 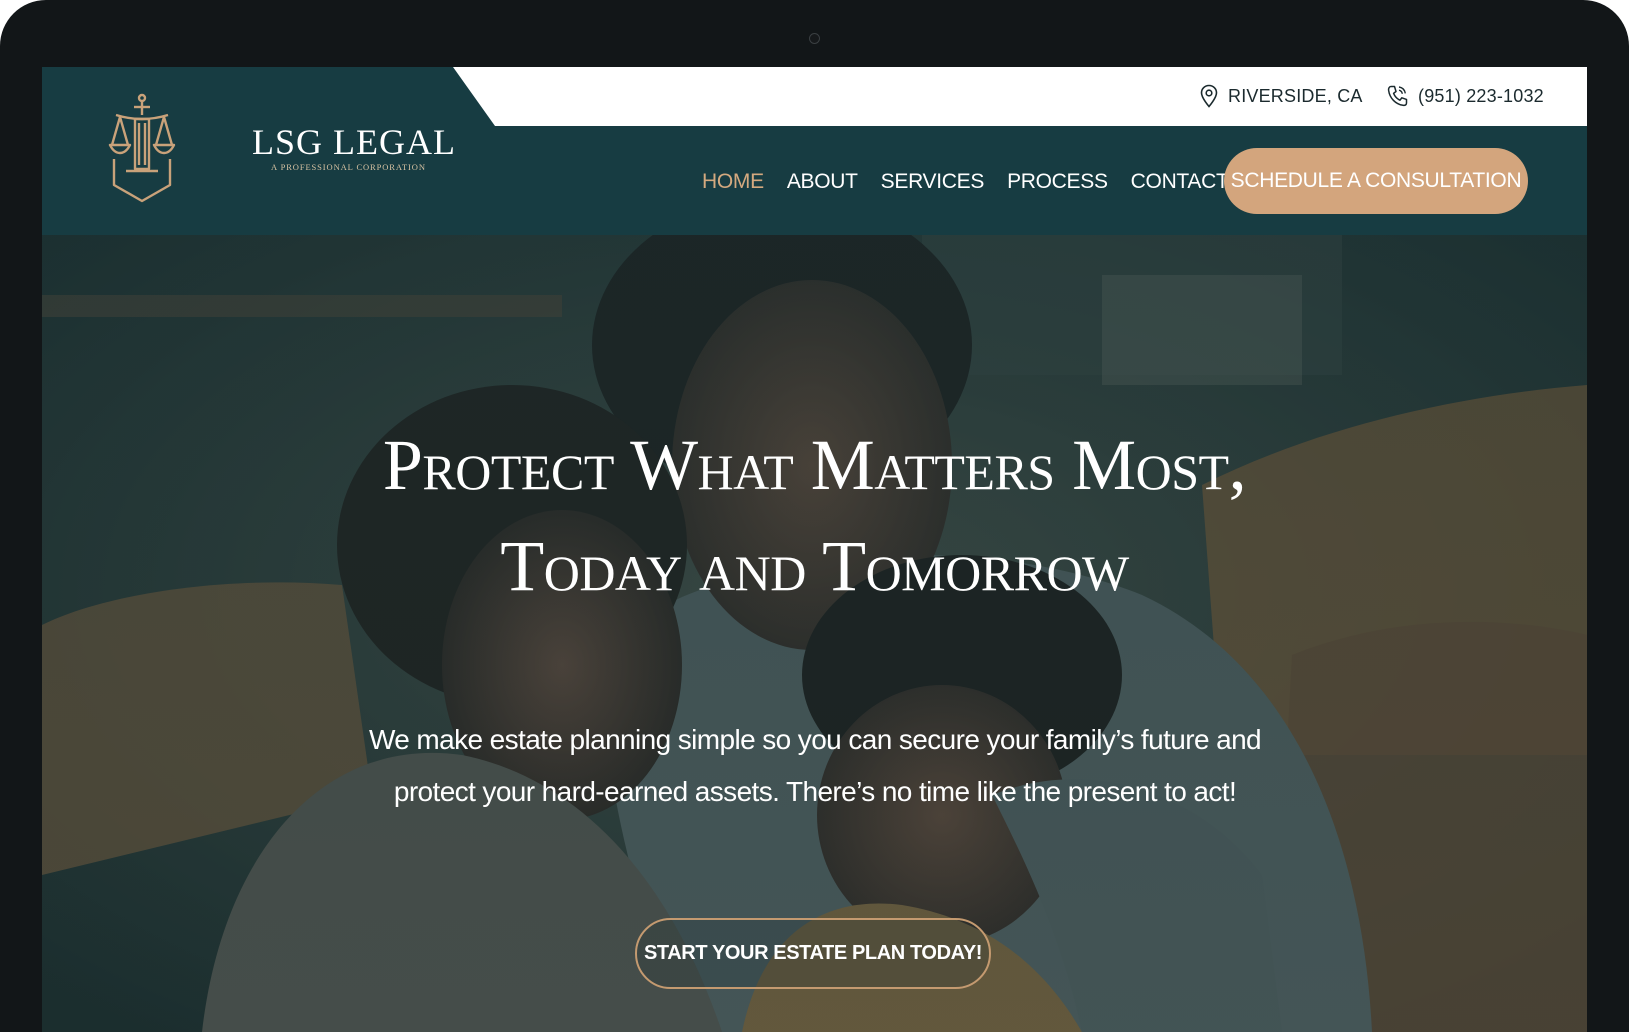 What do you see at coordinates (933, 182) in the screenshot?
I see `nav-item-services: SERVICES` at bounding box center [933, 182].